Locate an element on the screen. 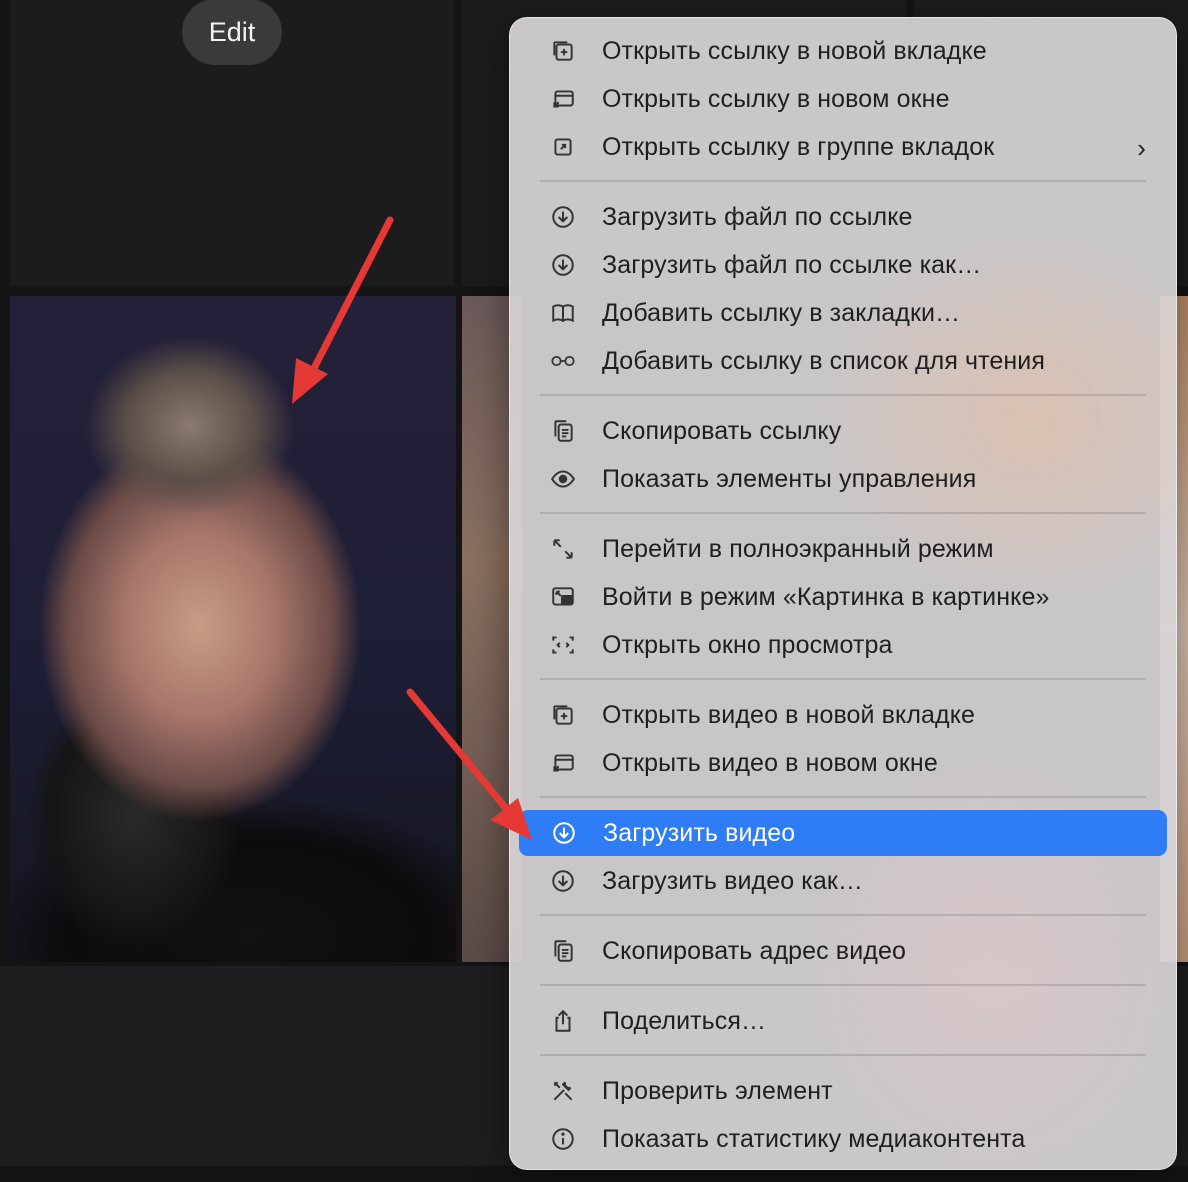 This screenshot has height=1182, width=1188. menu-item: Показать статистику медиаконтента is located at coordinates (843, 1139).